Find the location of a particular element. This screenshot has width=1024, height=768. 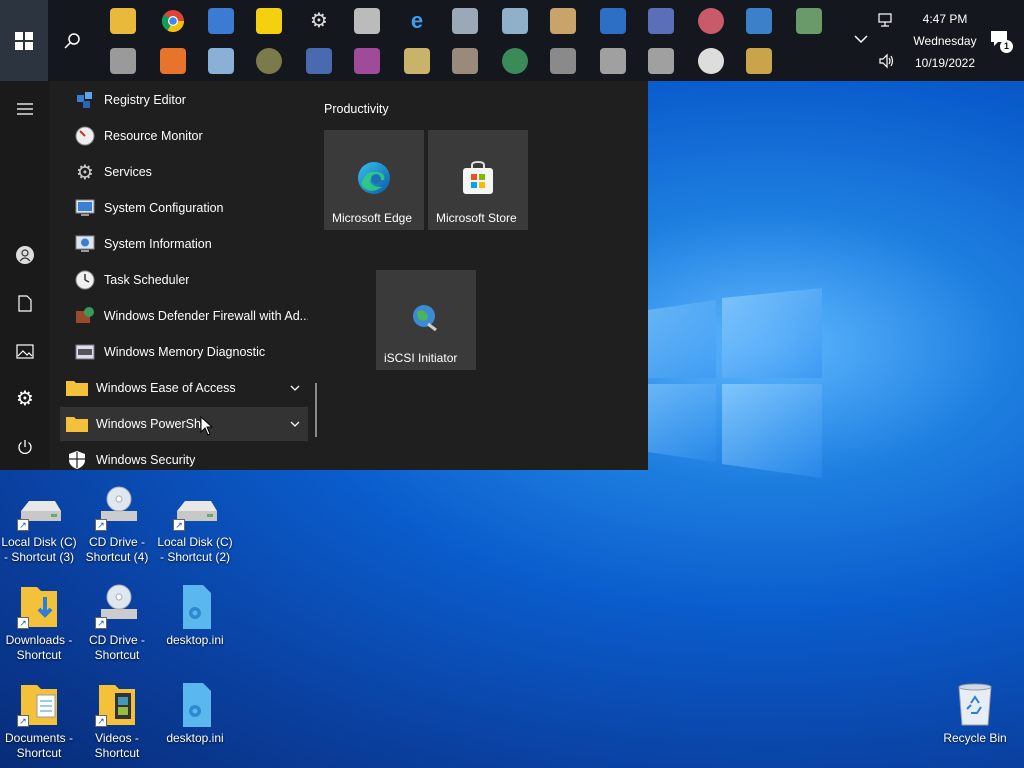

tools-icon is located at coordinates (759, 61).